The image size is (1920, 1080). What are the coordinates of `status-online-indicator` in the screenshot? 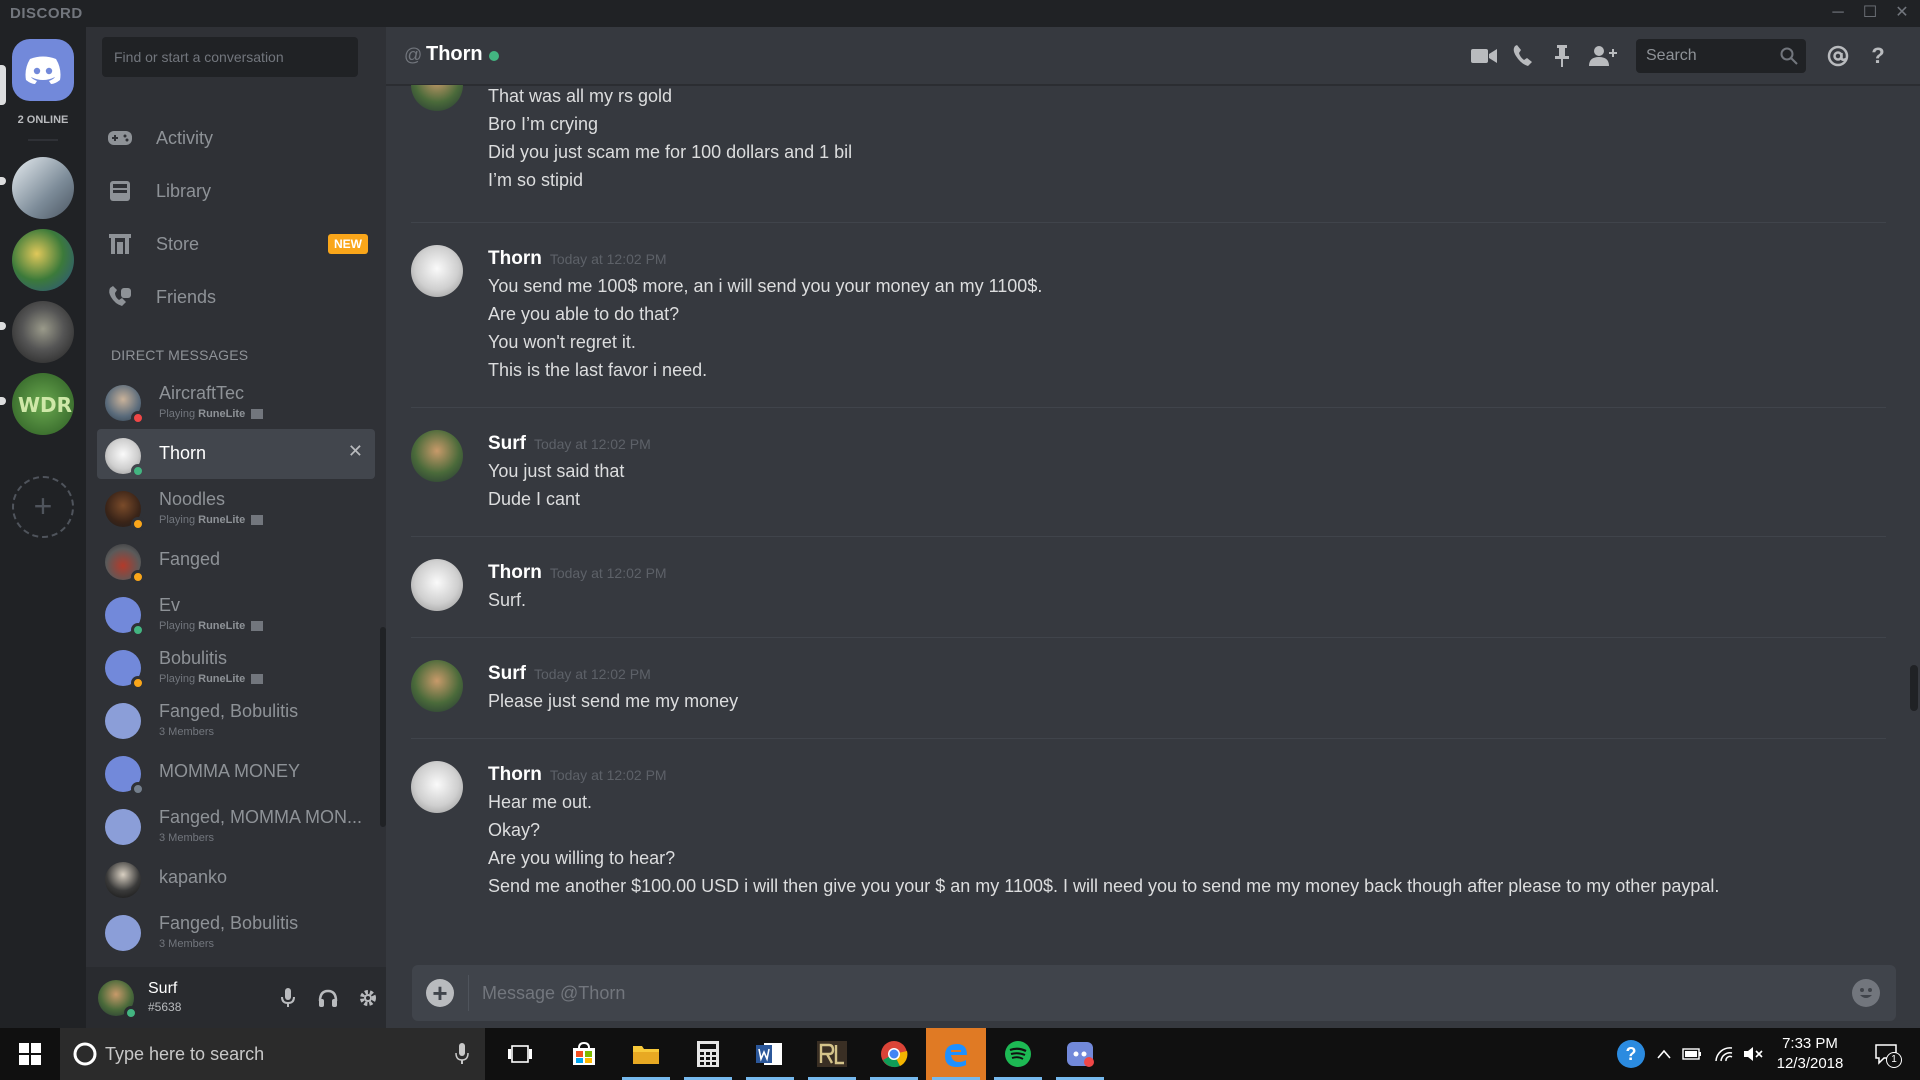 It's located at (494, 56).